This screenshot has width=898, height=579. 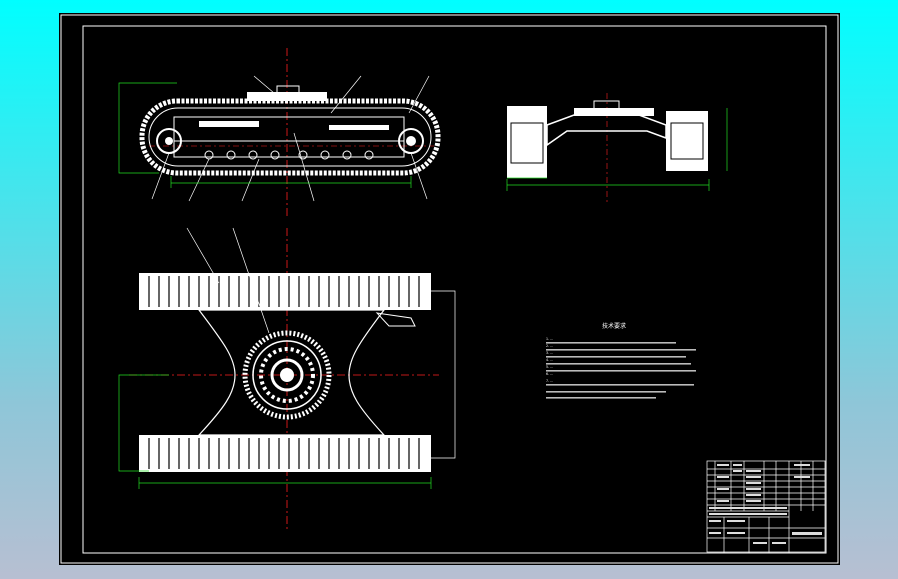 I want to click on dimensions-plan-white, so click(x=443, y=374).